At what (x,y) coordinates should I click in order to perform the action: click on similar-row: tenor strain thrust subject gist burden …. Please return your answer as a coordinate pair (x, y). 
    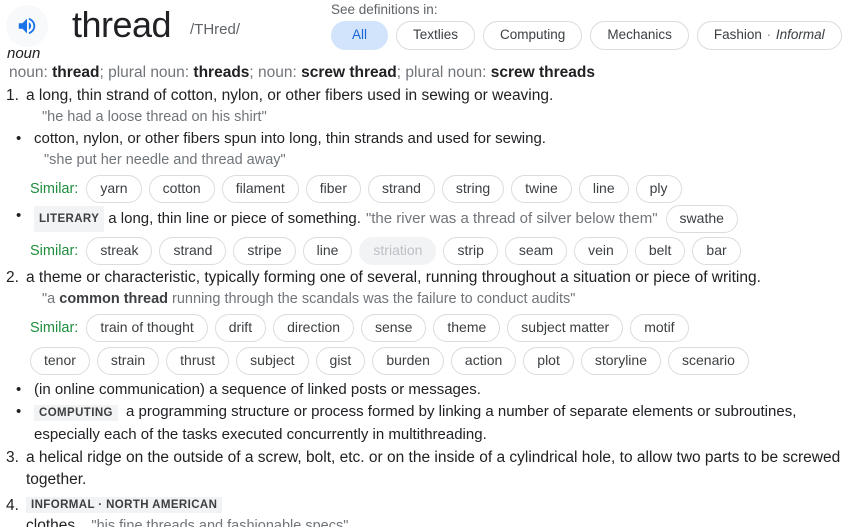
    Looking at the image, I should click on (427, 361).